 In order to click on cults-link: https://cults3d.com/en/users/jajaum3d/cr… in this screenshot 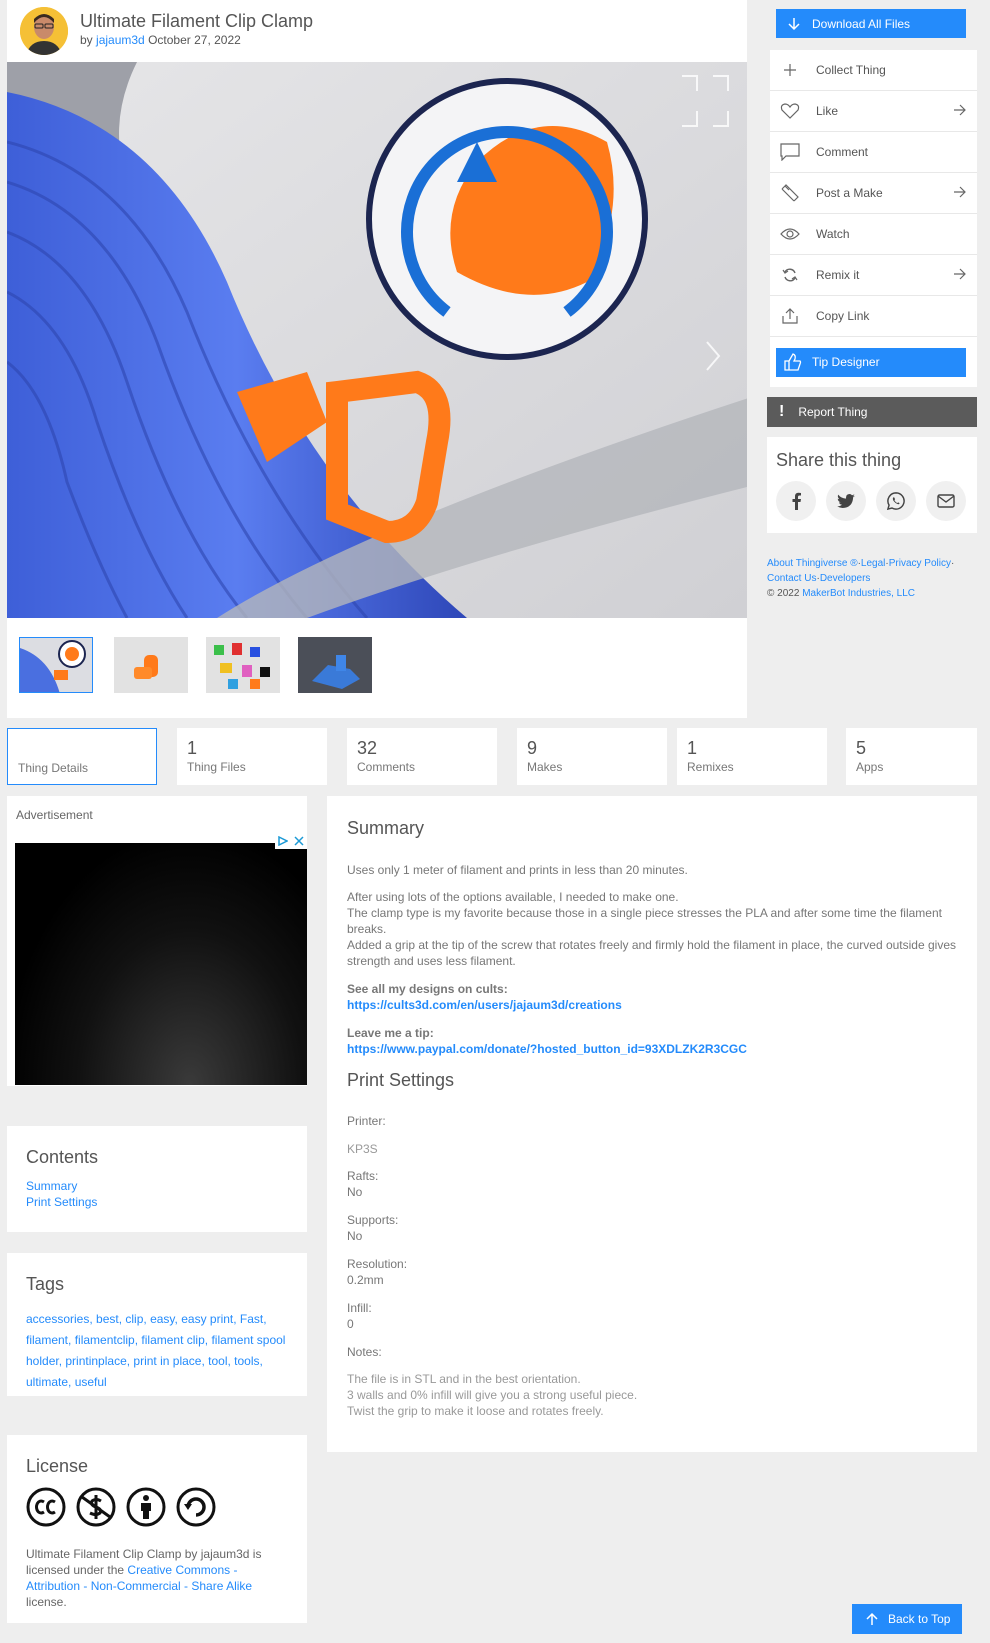, I will do `click(652, 1005)`.